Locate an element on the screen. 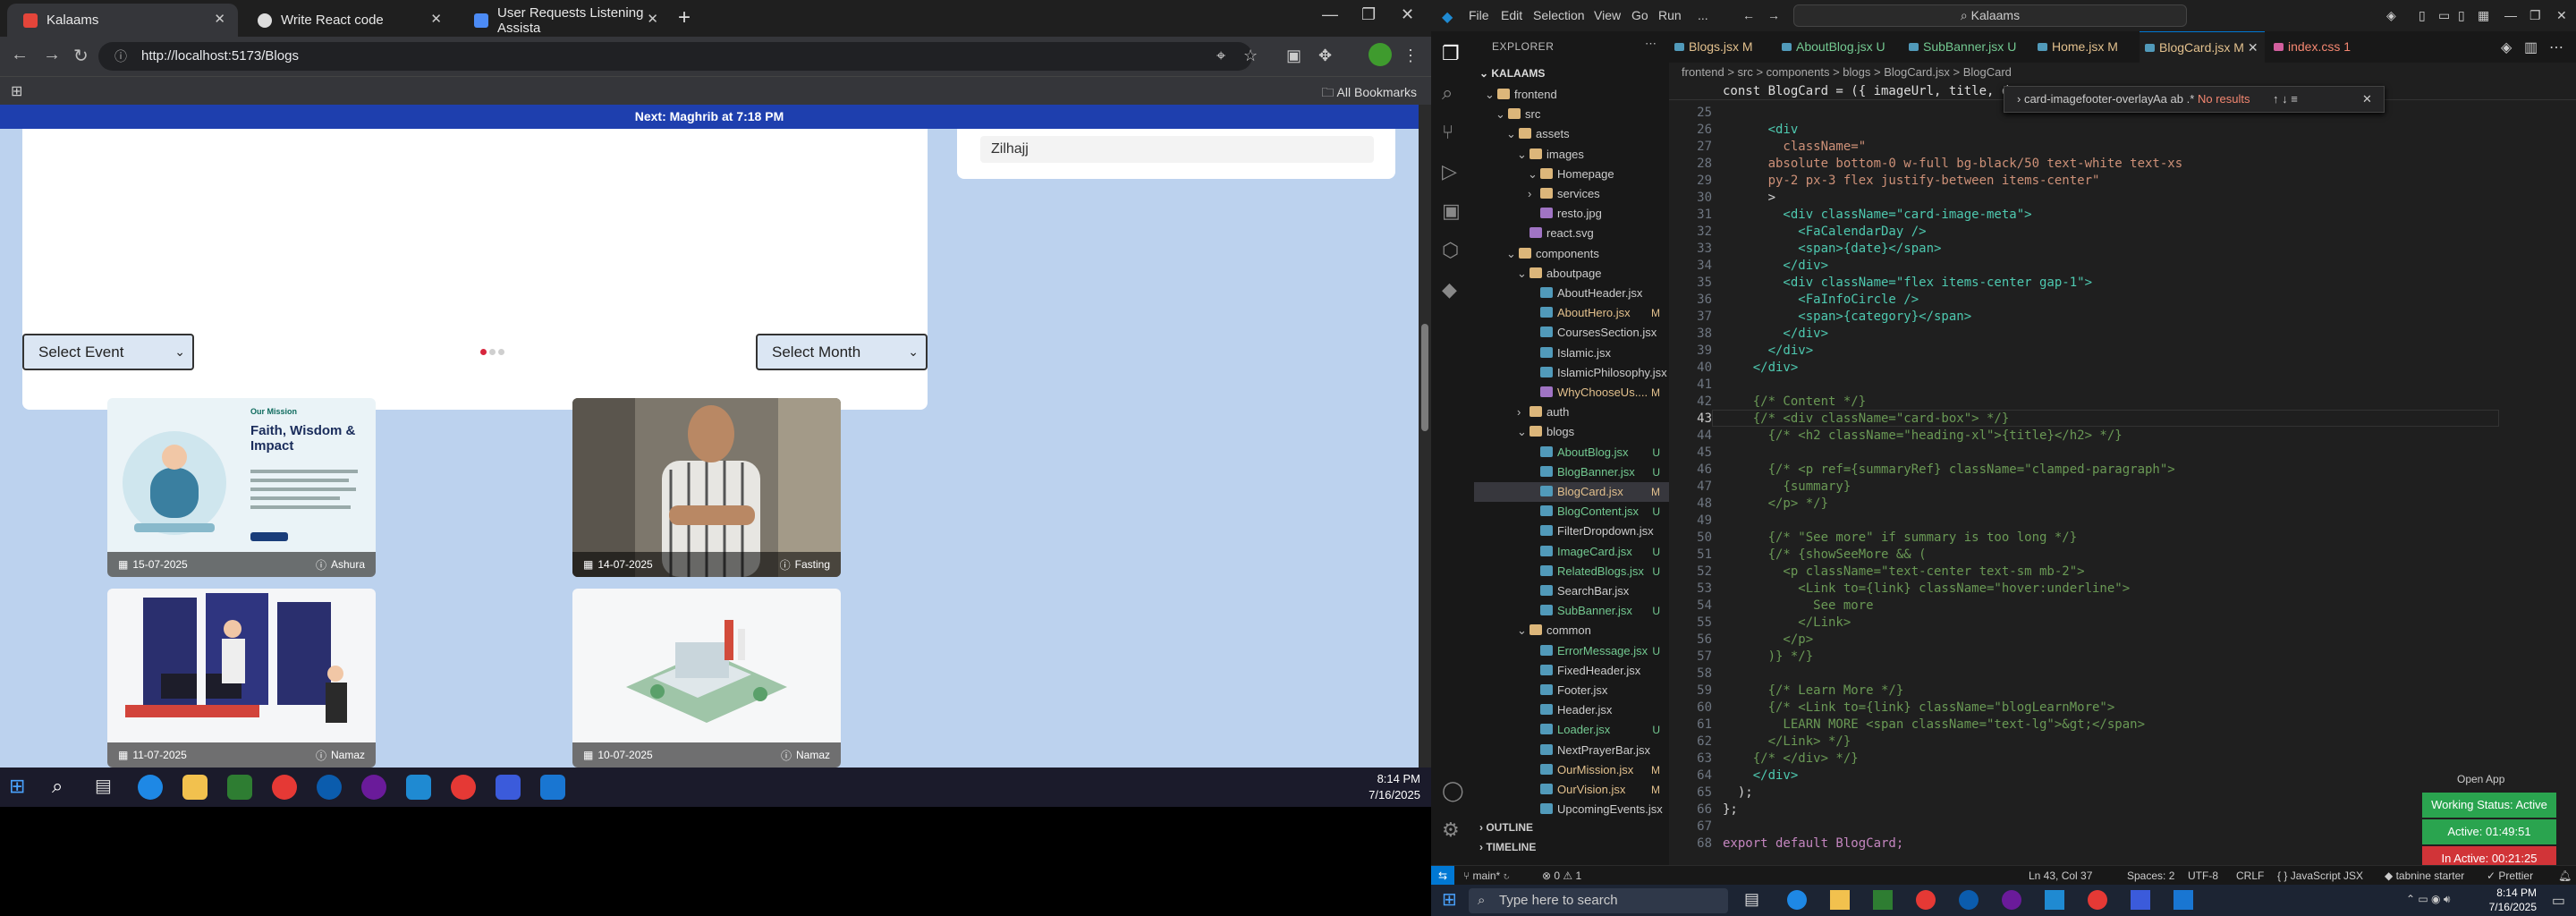 Image resolution: width=2576 pixels, height=916 pixels. menu-selection: Selection is located at coordinates (1559, 15).